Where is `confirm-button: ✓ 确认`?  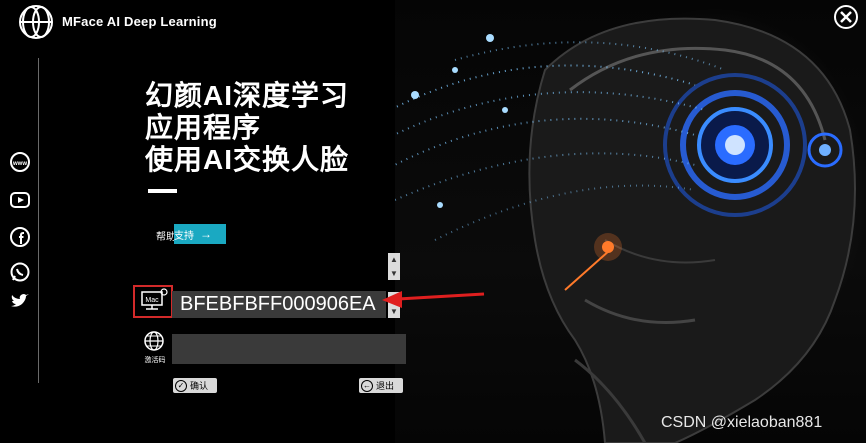
confirm-button: ✓ 确认 is located at coordinates (195, 385).